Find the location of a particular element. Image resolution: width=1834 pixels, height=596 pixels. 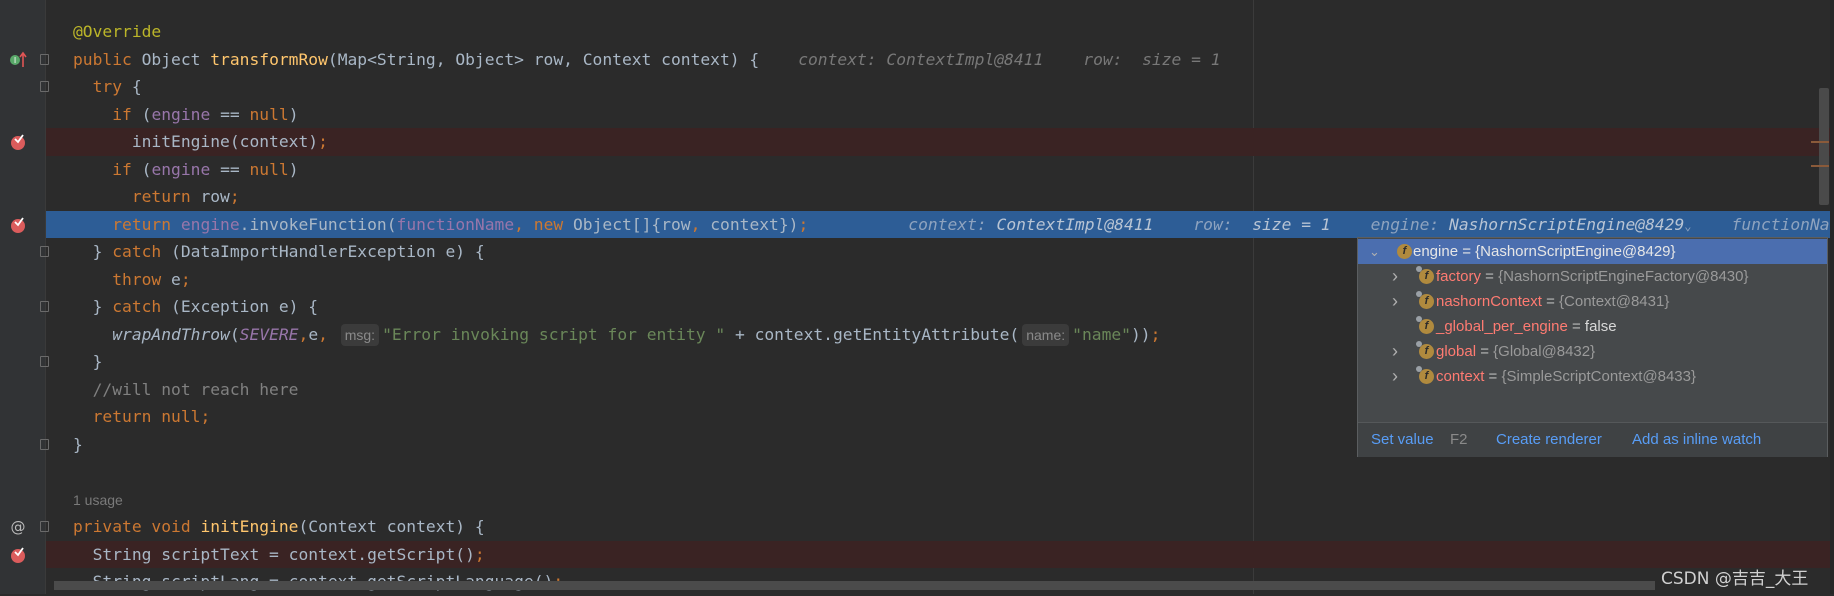

code-token: ; is located at coordinates (185, 279).